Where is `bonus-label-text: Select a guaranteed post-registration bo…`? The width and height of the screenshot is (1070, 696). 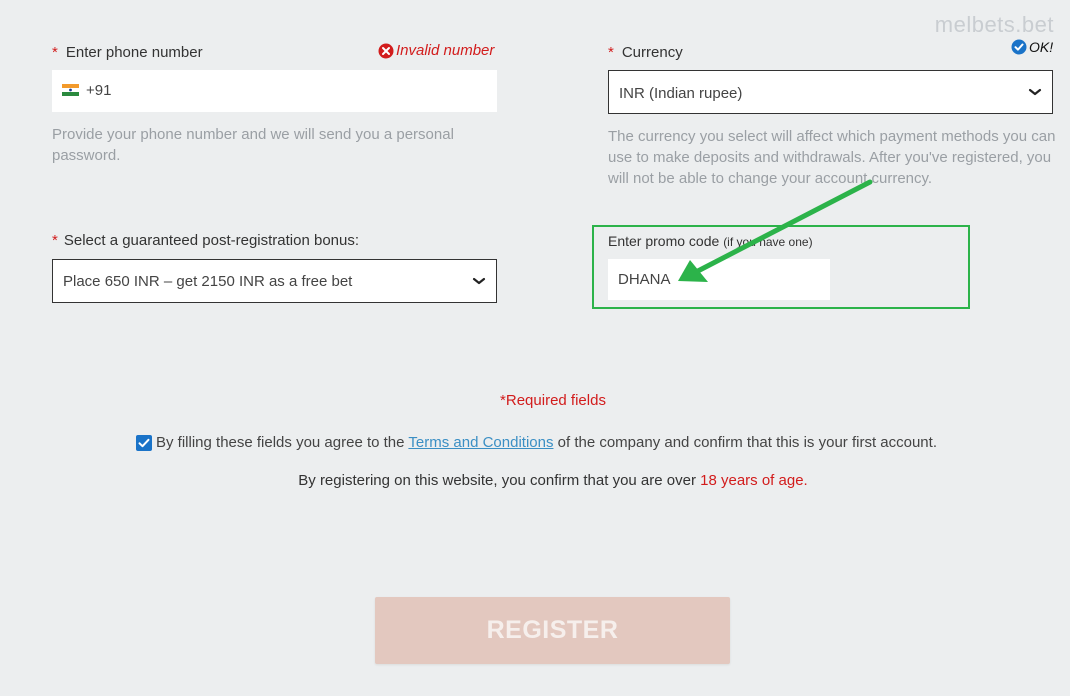 bonus-label-text: Select a guaranteed post-registration bo… is located at coordinates (211, 240).